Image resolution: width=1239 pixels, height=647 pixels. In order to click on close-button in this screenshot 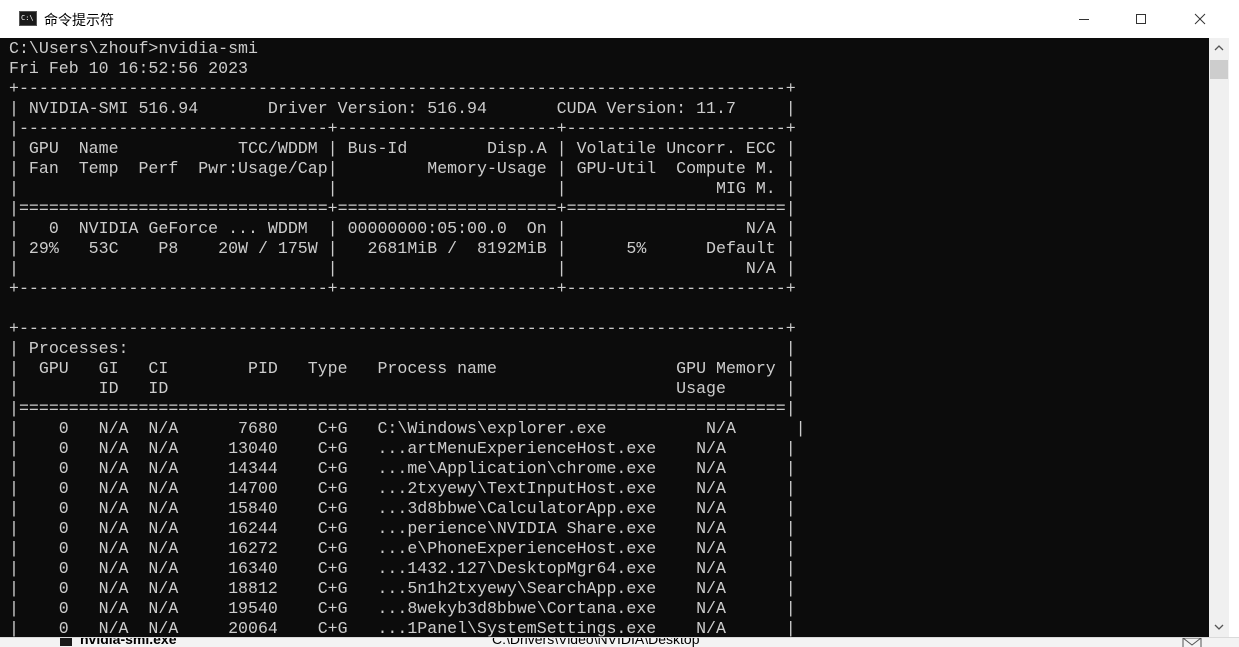, I will do `click(1200, 19)`.